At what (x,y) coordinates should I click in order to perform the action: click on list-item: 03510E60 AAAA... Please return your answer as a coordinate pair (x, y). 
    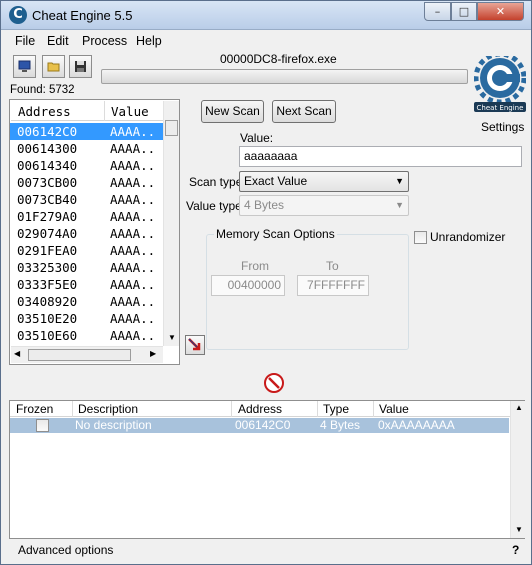
    Looking at the image, I should click on (86, 335).